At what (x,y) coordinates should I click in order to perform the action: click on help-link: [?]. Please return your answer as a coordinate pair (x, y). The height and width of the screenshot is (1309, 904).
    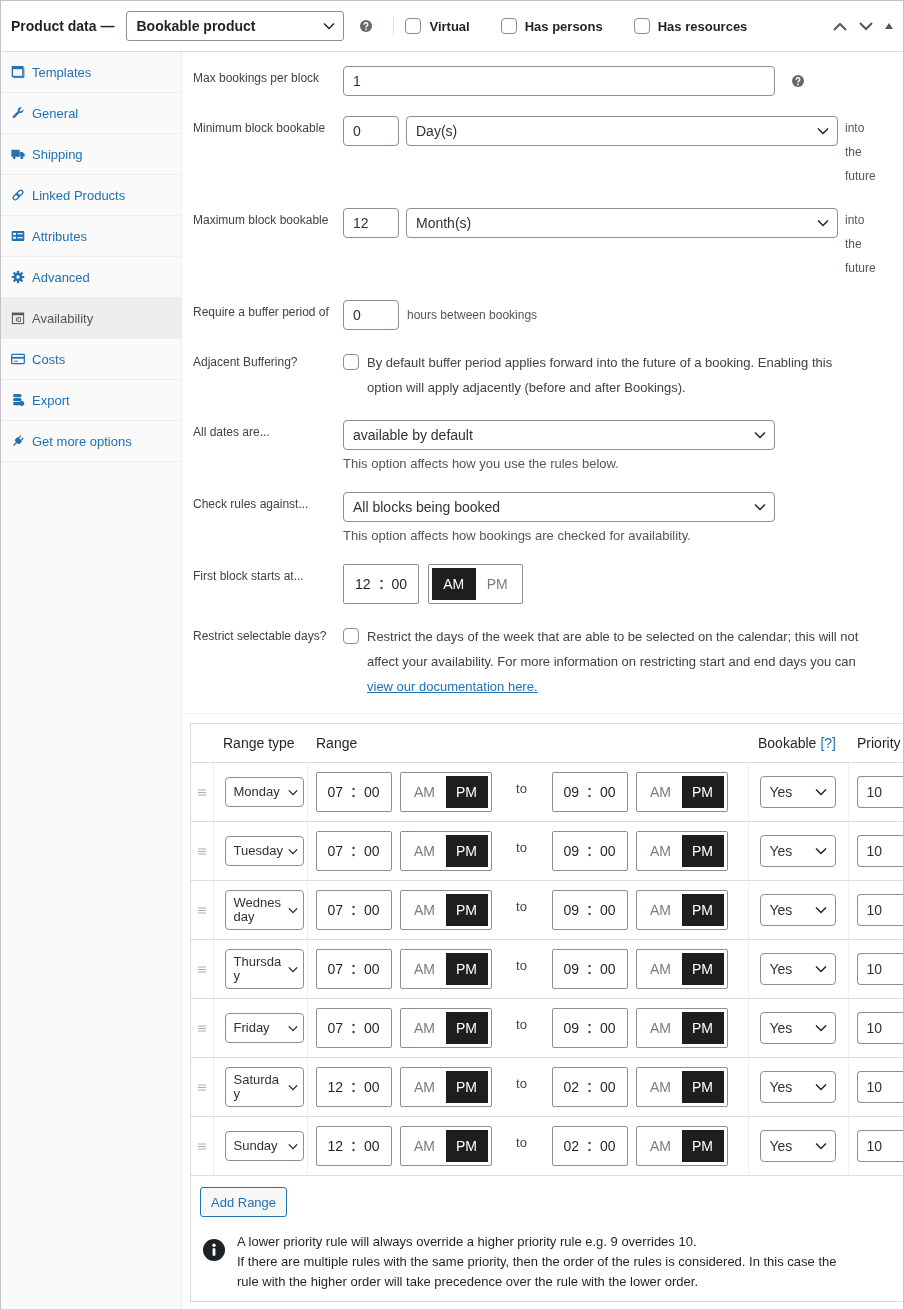
    Looking at the image, I should click on (828, 743).